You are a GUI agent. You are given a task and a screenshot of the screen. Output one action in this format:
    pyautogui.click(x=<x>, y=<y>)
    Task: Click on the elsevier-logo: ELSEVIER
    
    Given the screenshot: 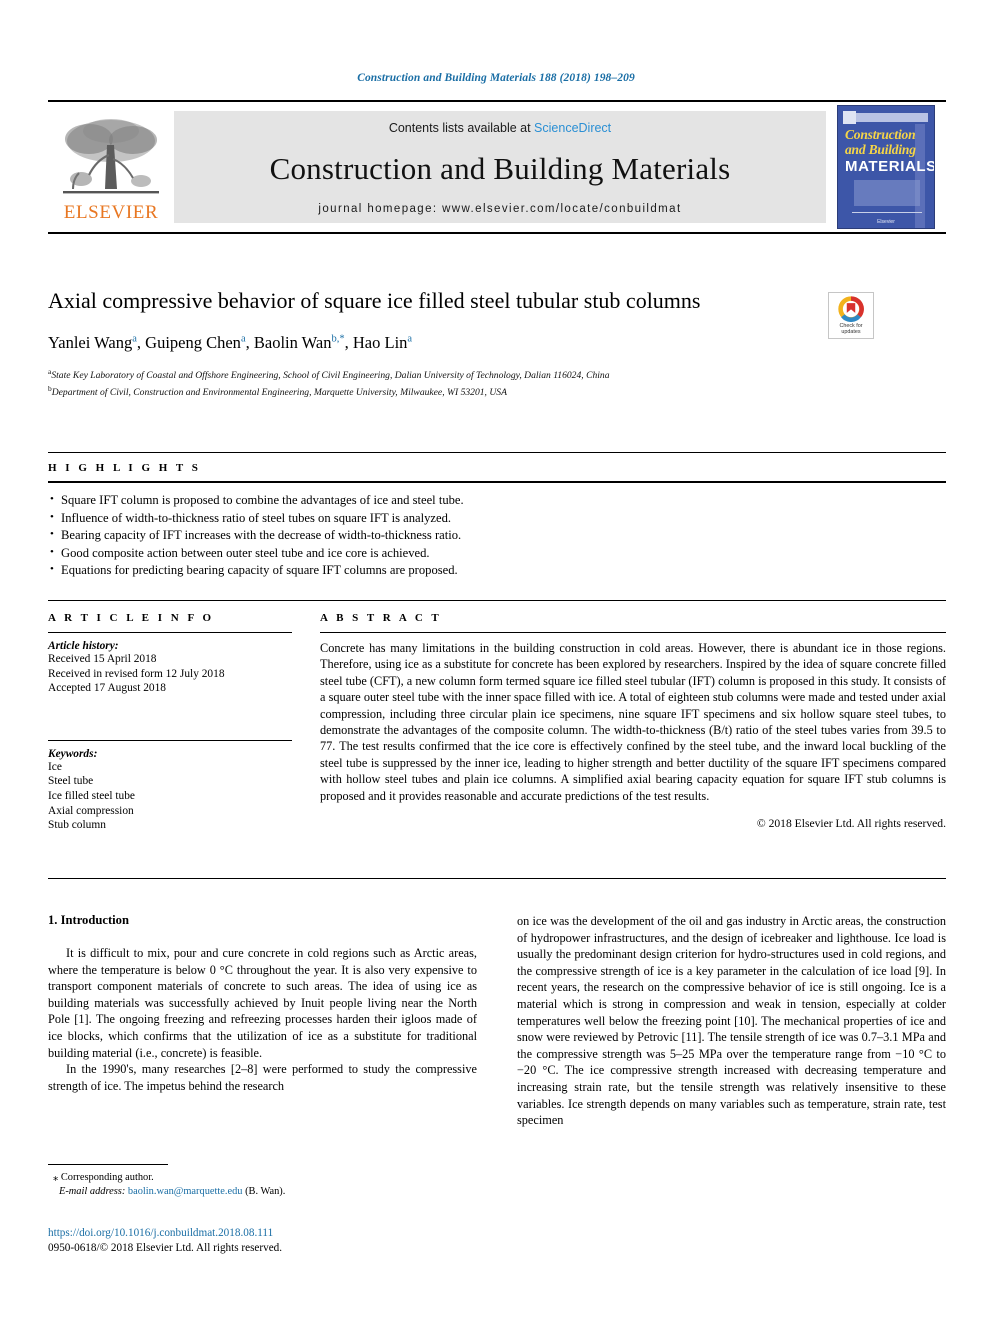 What is the action you would take?
    pyautogui.click(x=111, y=167)
    